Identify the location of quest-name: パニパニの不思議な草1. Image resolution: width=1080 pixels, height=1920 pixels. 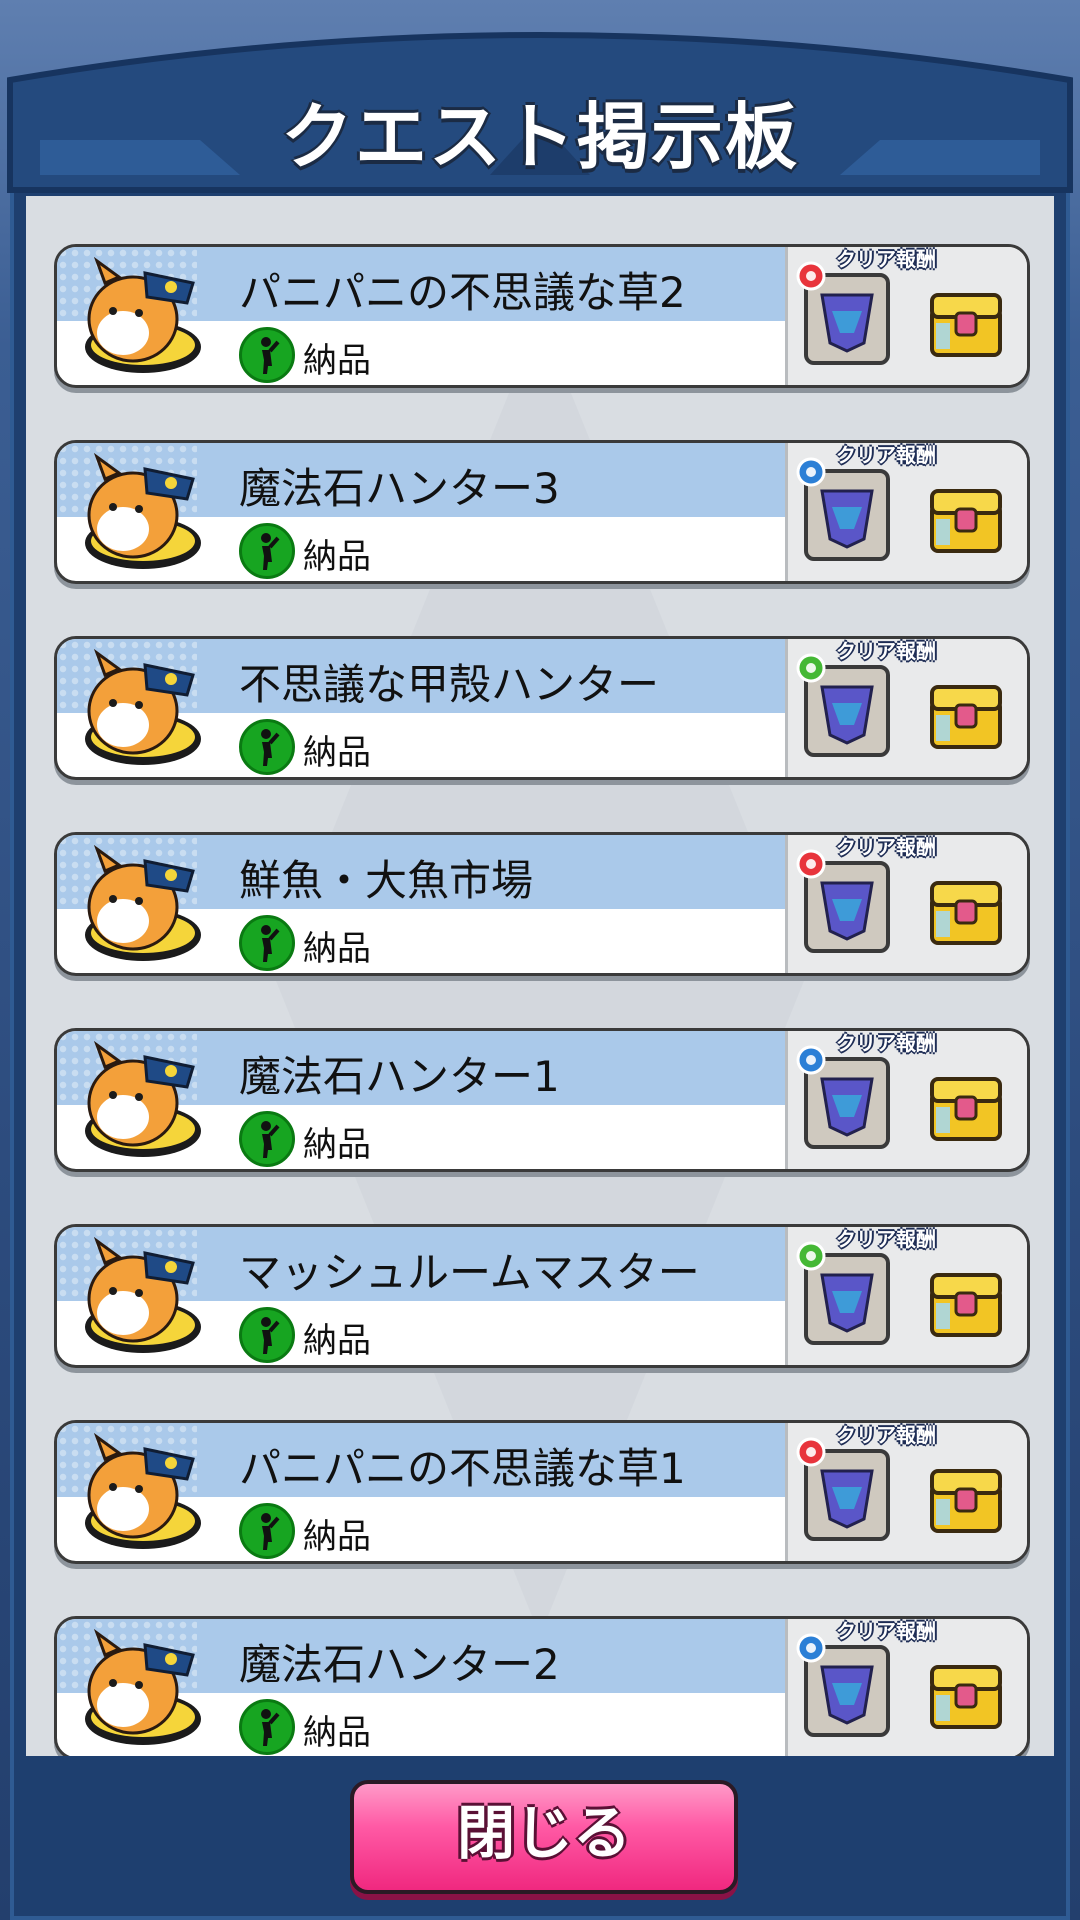
(462, 1468).